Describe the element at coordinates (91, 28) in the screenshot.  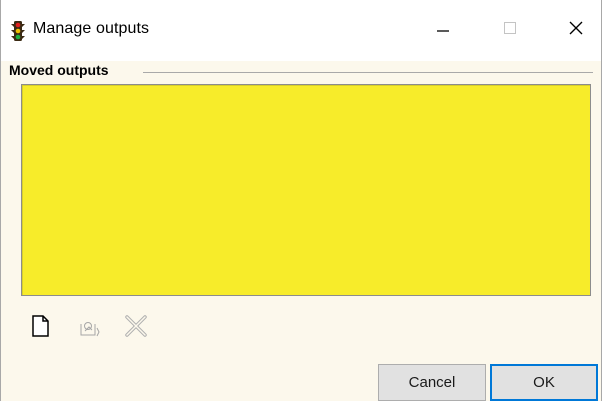
I see `window-title: Manage outputs` at that location.